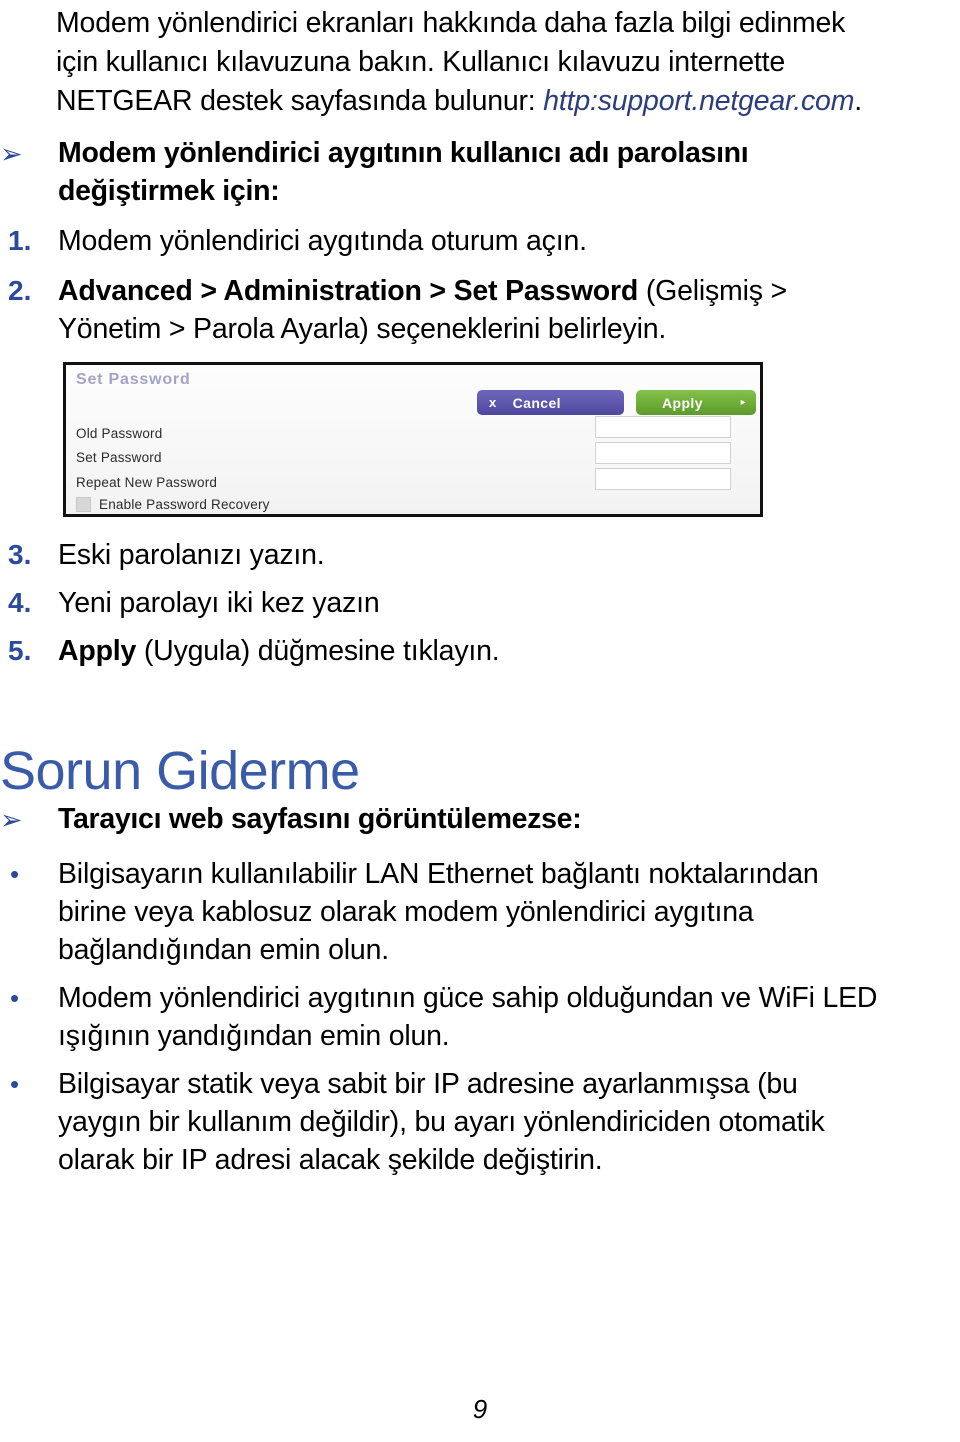 The height and width of the screenshot is (1442, 960). I want to click on panel-title: Set Password, so click(133, 379).